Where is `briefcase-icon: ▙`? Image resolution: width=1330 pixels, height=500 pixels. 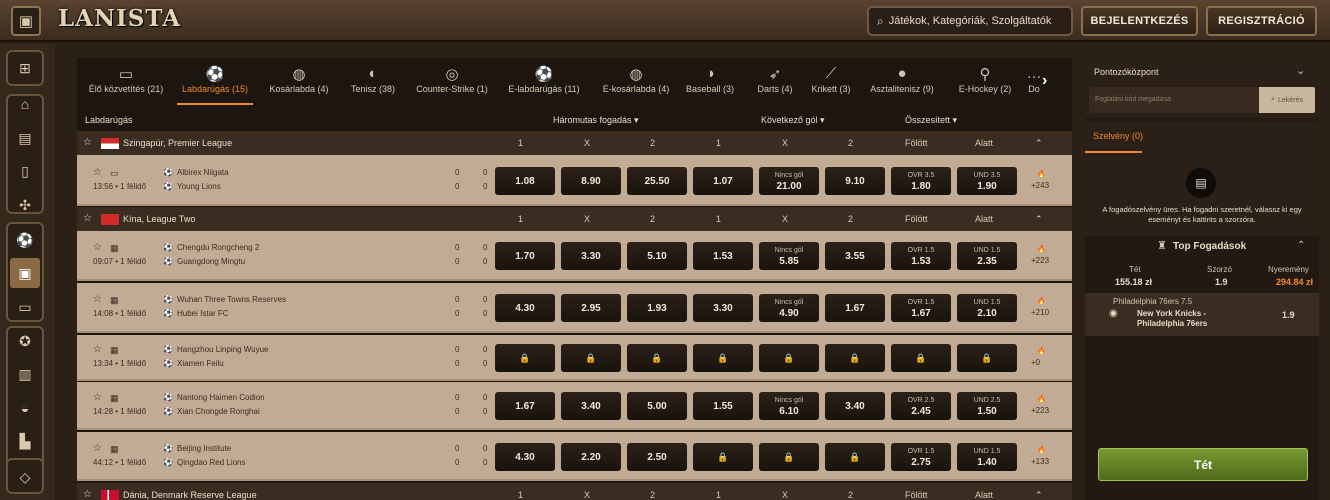
briefcase-icon: ▙ is located at coordinates (25, 441).